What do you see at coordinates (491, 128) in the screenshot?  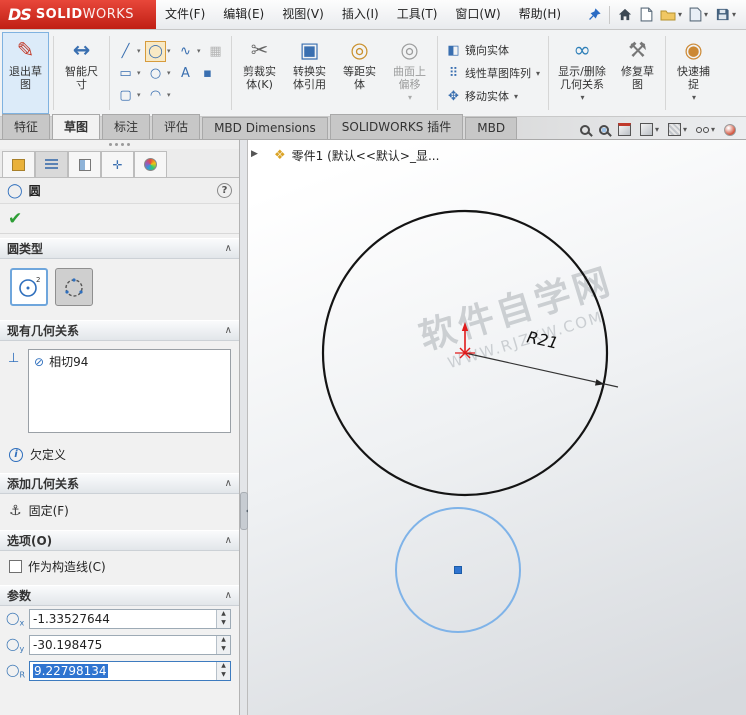 I see `tab-mbd: MBD` at bounding box center [491, 128].